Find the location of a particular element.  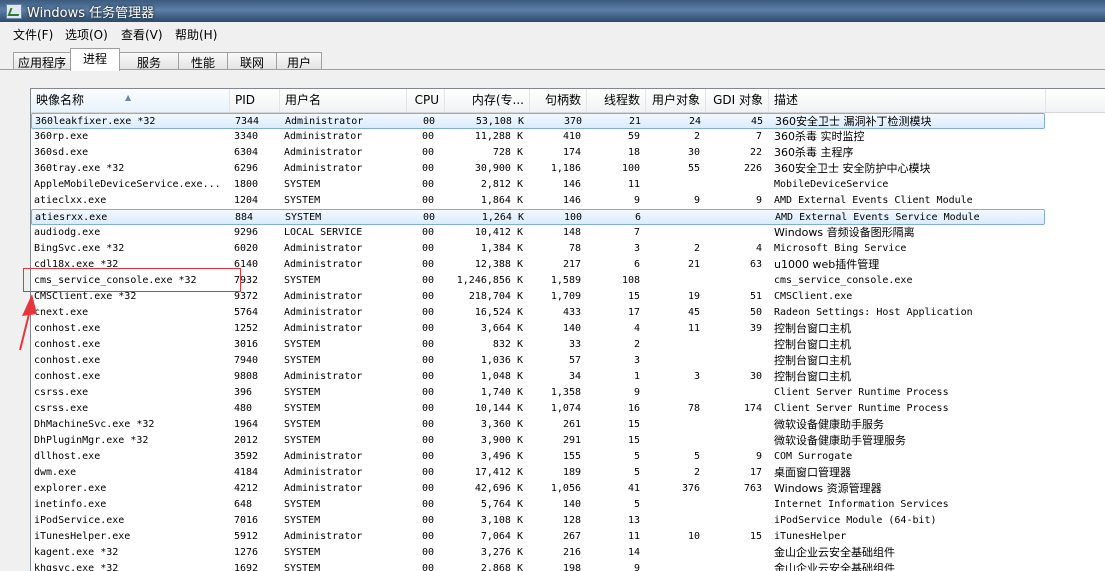

cell-handles: 410 is located at coordinates (571, 136).